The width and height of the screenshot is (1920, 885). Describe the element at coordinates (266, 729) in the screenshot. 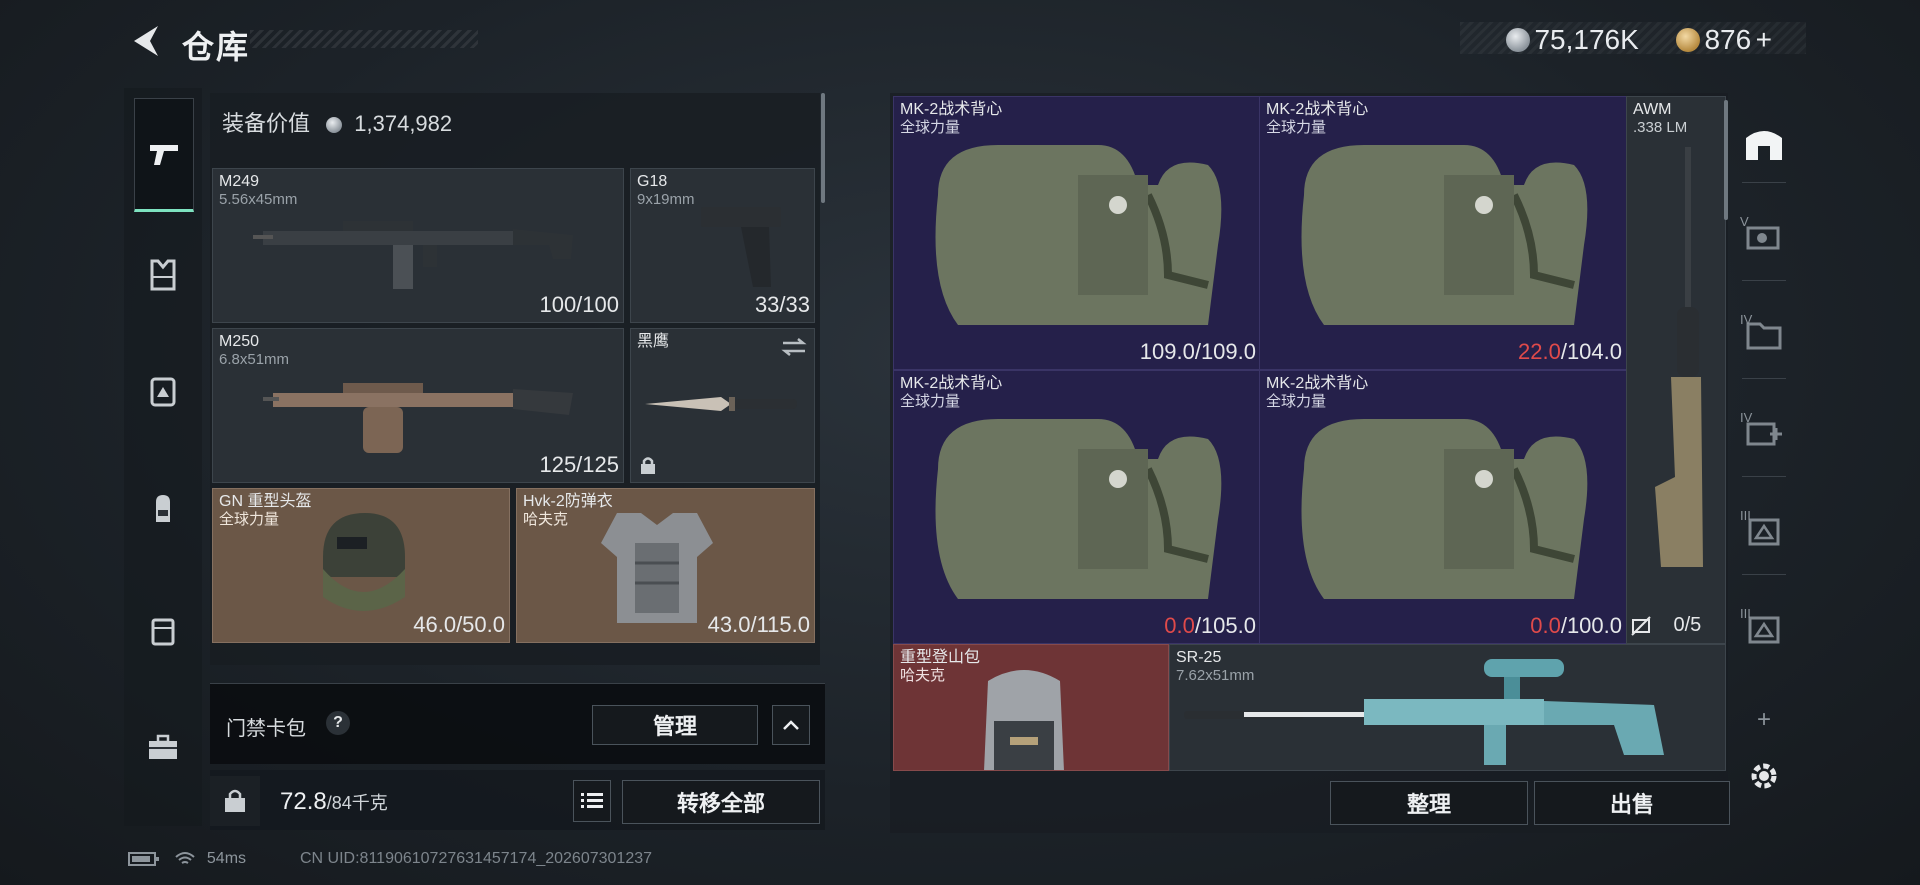

I see `keycard-case-label: 门禁卡包` at that location.